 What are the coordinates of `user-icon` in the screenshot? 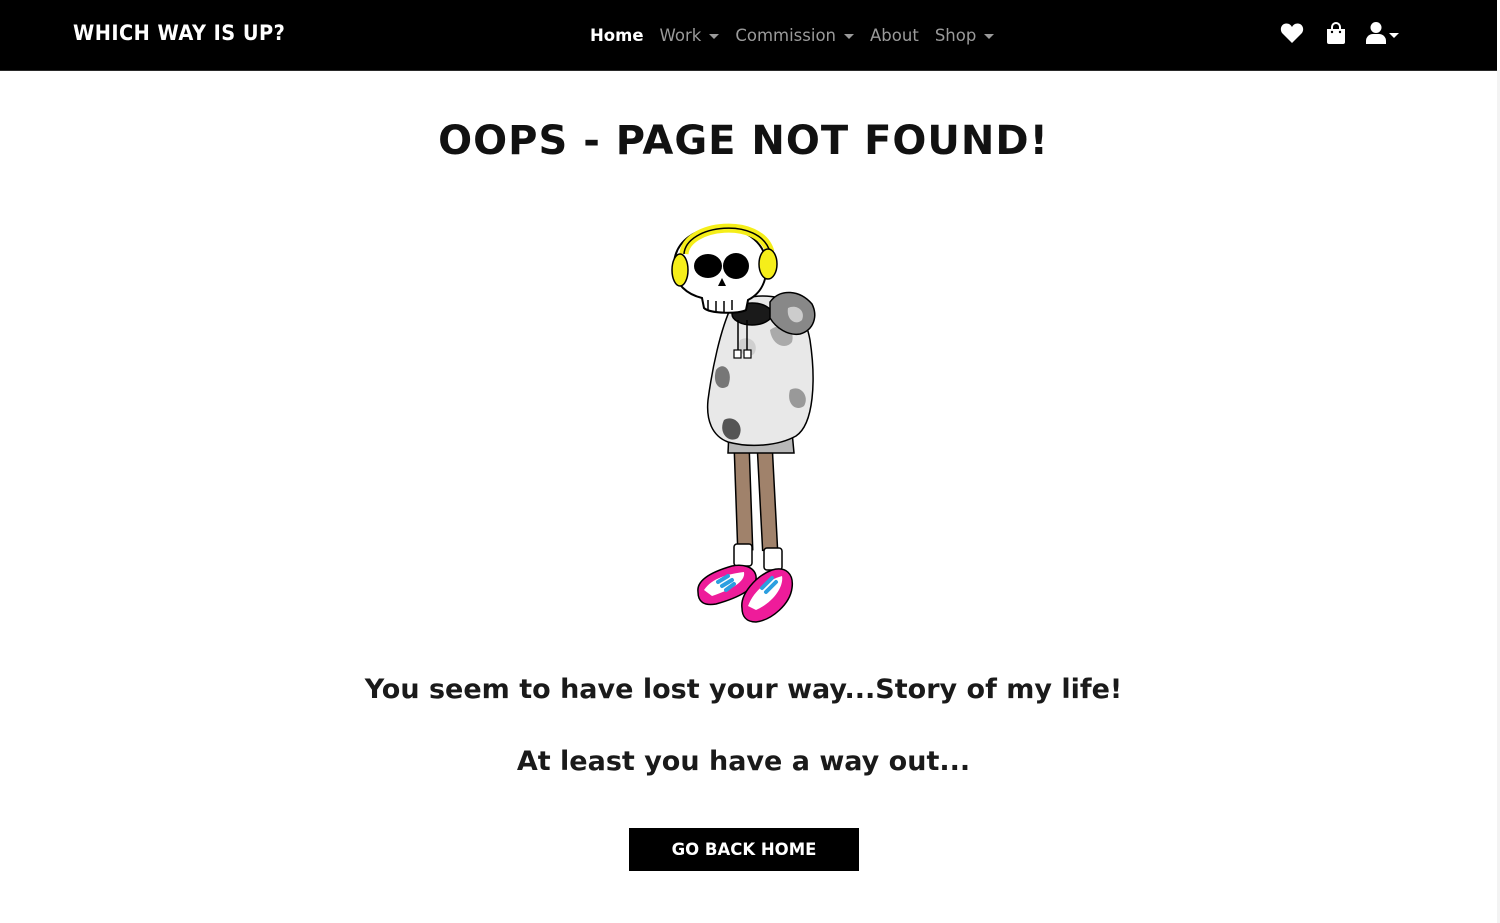 It's located at (1376, 35).